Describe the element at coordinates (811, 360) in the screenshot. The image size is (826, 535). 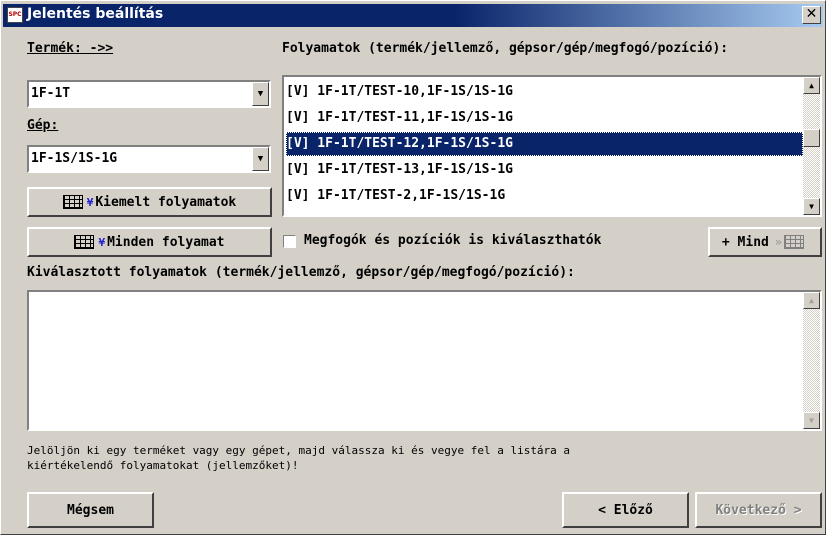
I see `selected-scrollbar: ▲ ▼` at that location.